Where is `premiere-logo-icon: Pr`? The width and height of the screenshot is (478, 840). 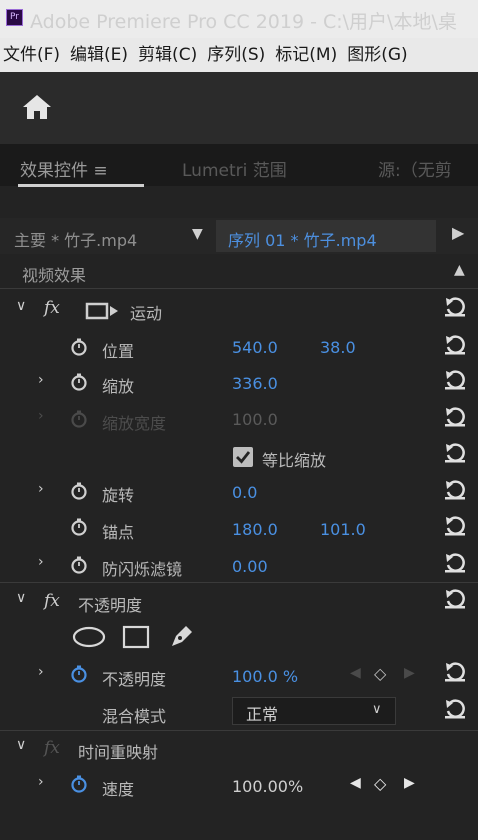 premiere-logo-icon: Pr is located at coordinates (14, 17).